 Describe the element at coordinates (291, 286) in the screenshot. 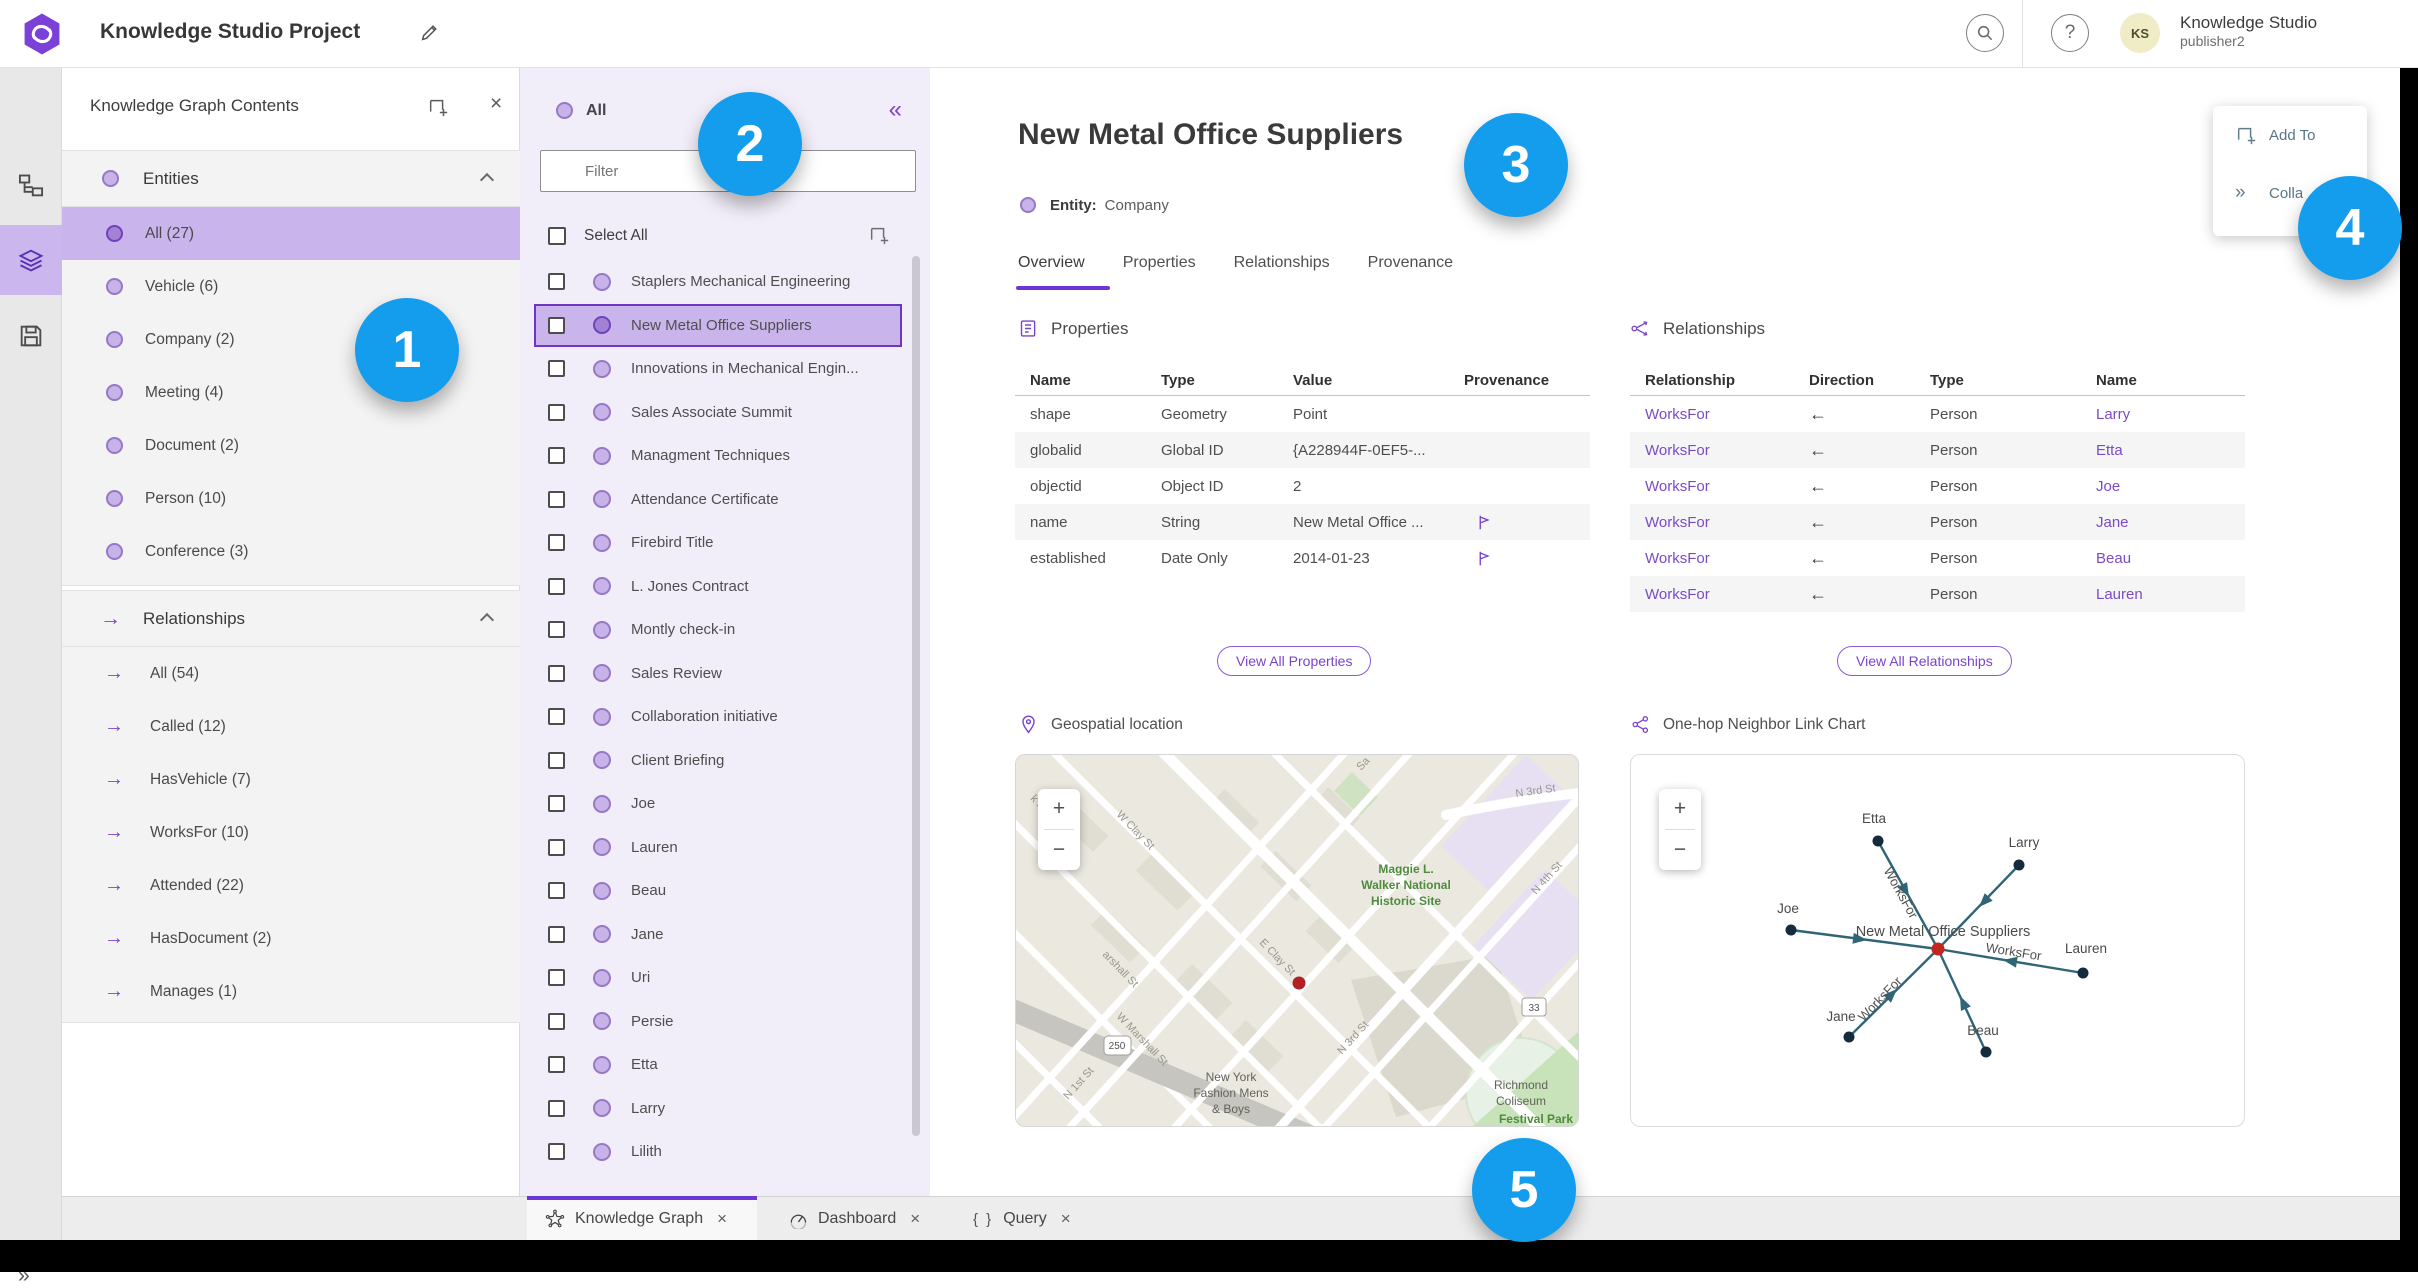

I see `sidebar-item-vehicle: Vehicle (6)` at that location.